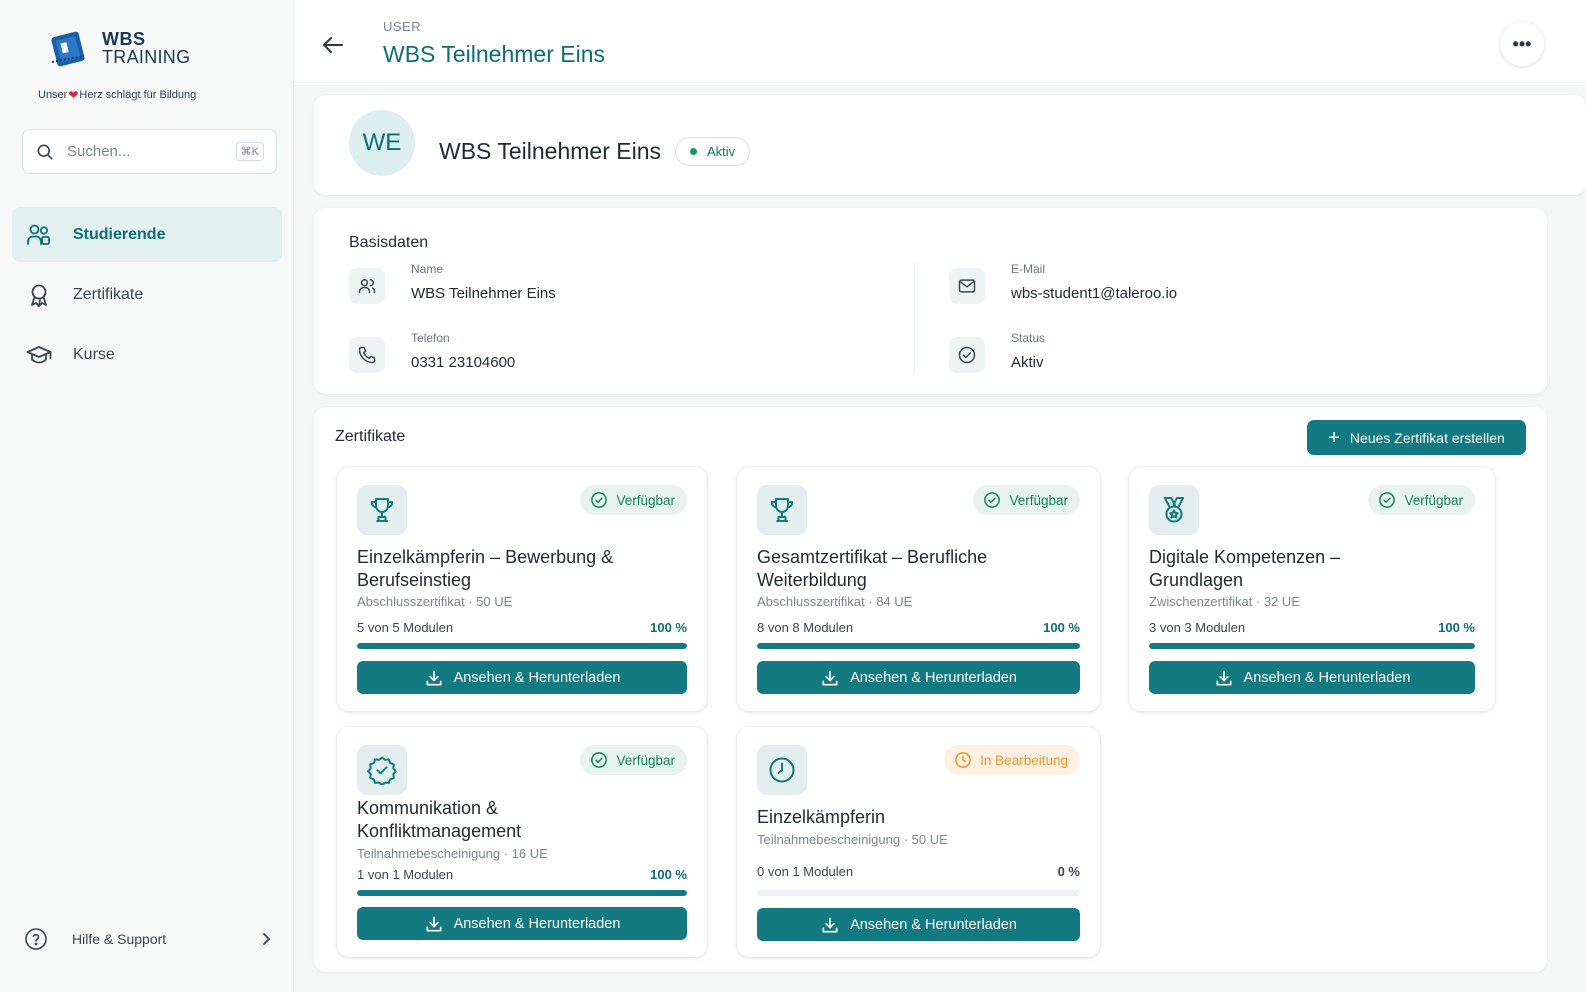 Image resolution: width=1586 pixels, height=992 pixels. I want to click on new-certificate-button: + Neues Zertifikat erstellen, so click(1416, 437).